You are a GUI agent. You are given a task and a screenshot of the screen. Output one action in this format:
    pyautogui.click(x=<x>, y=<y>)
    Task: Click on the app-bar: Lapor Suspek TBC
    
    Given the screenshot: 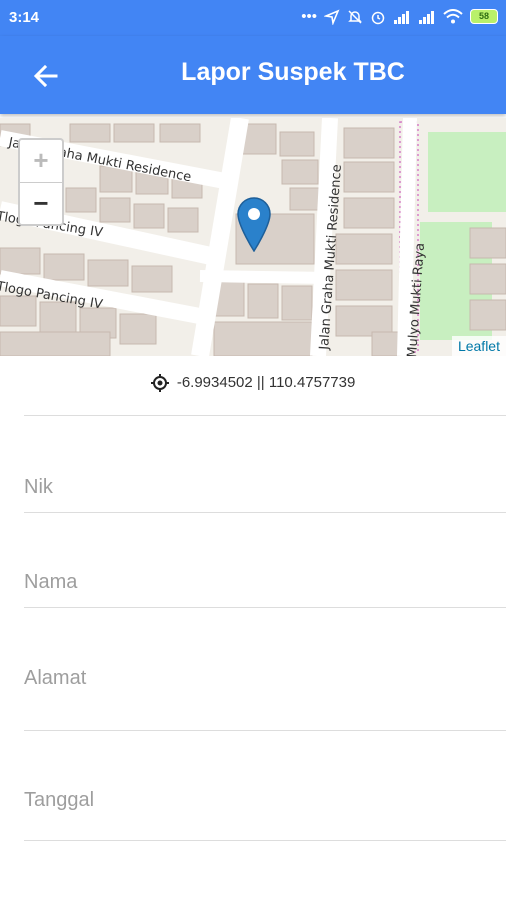 What is the action you would take?
    pyautogui.click(x=253, y=75)
    